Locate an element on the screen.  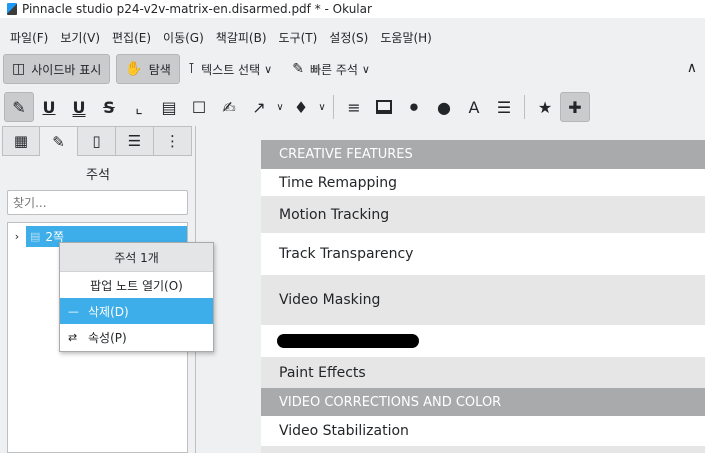
text-select-button: ⊺ 텍스트 선택 ∨ is located at coordinates (232, 69).